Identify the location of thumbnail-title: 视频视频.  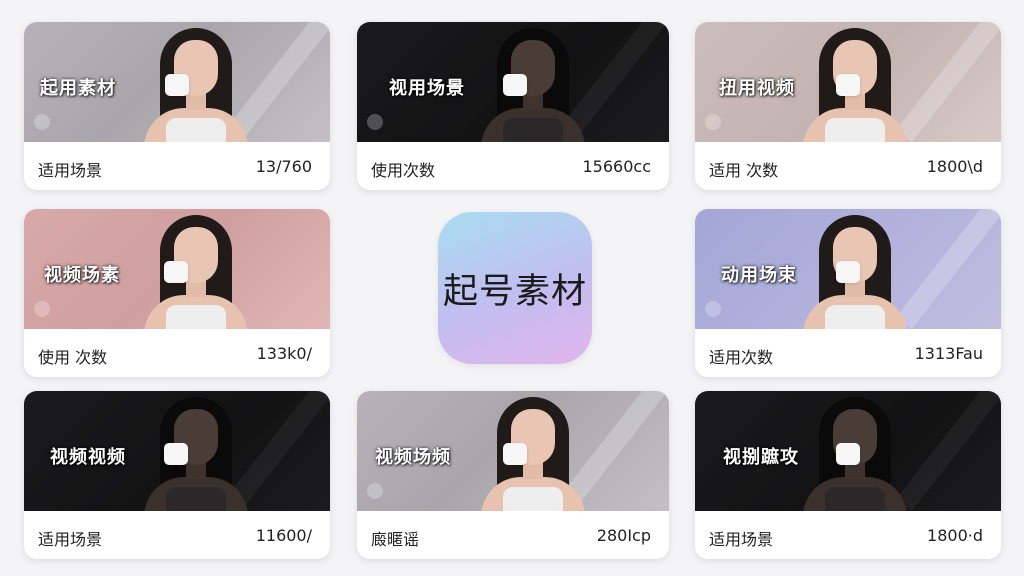
(88, 457).